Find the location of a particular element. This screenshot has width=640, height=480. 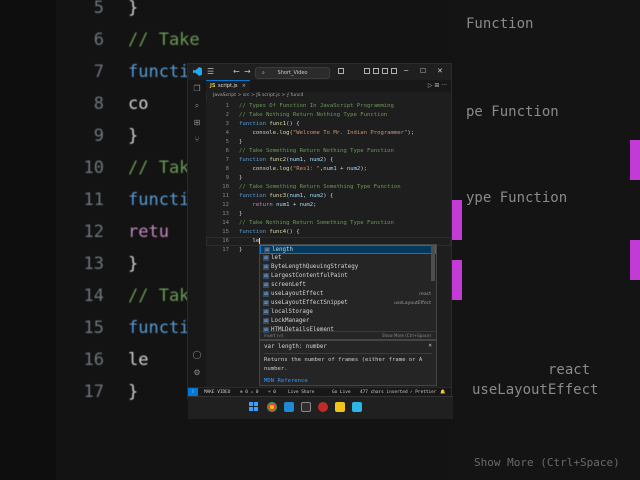

windows-start-icon is located at coordinates (254, 407).